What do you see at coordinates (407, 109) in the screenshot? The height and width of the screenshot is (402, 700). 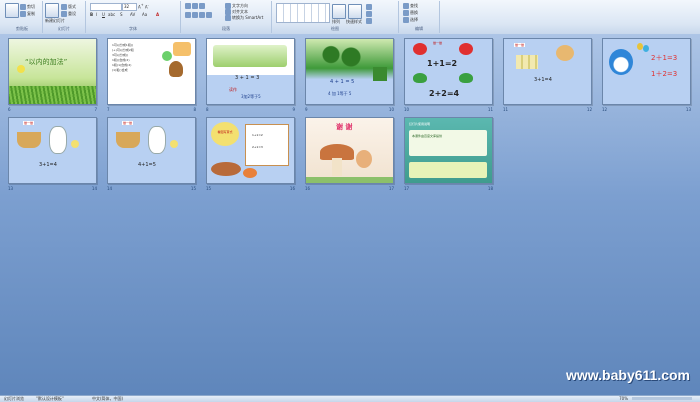 I see `slide-index: 10` at bounding box center [407, 109].